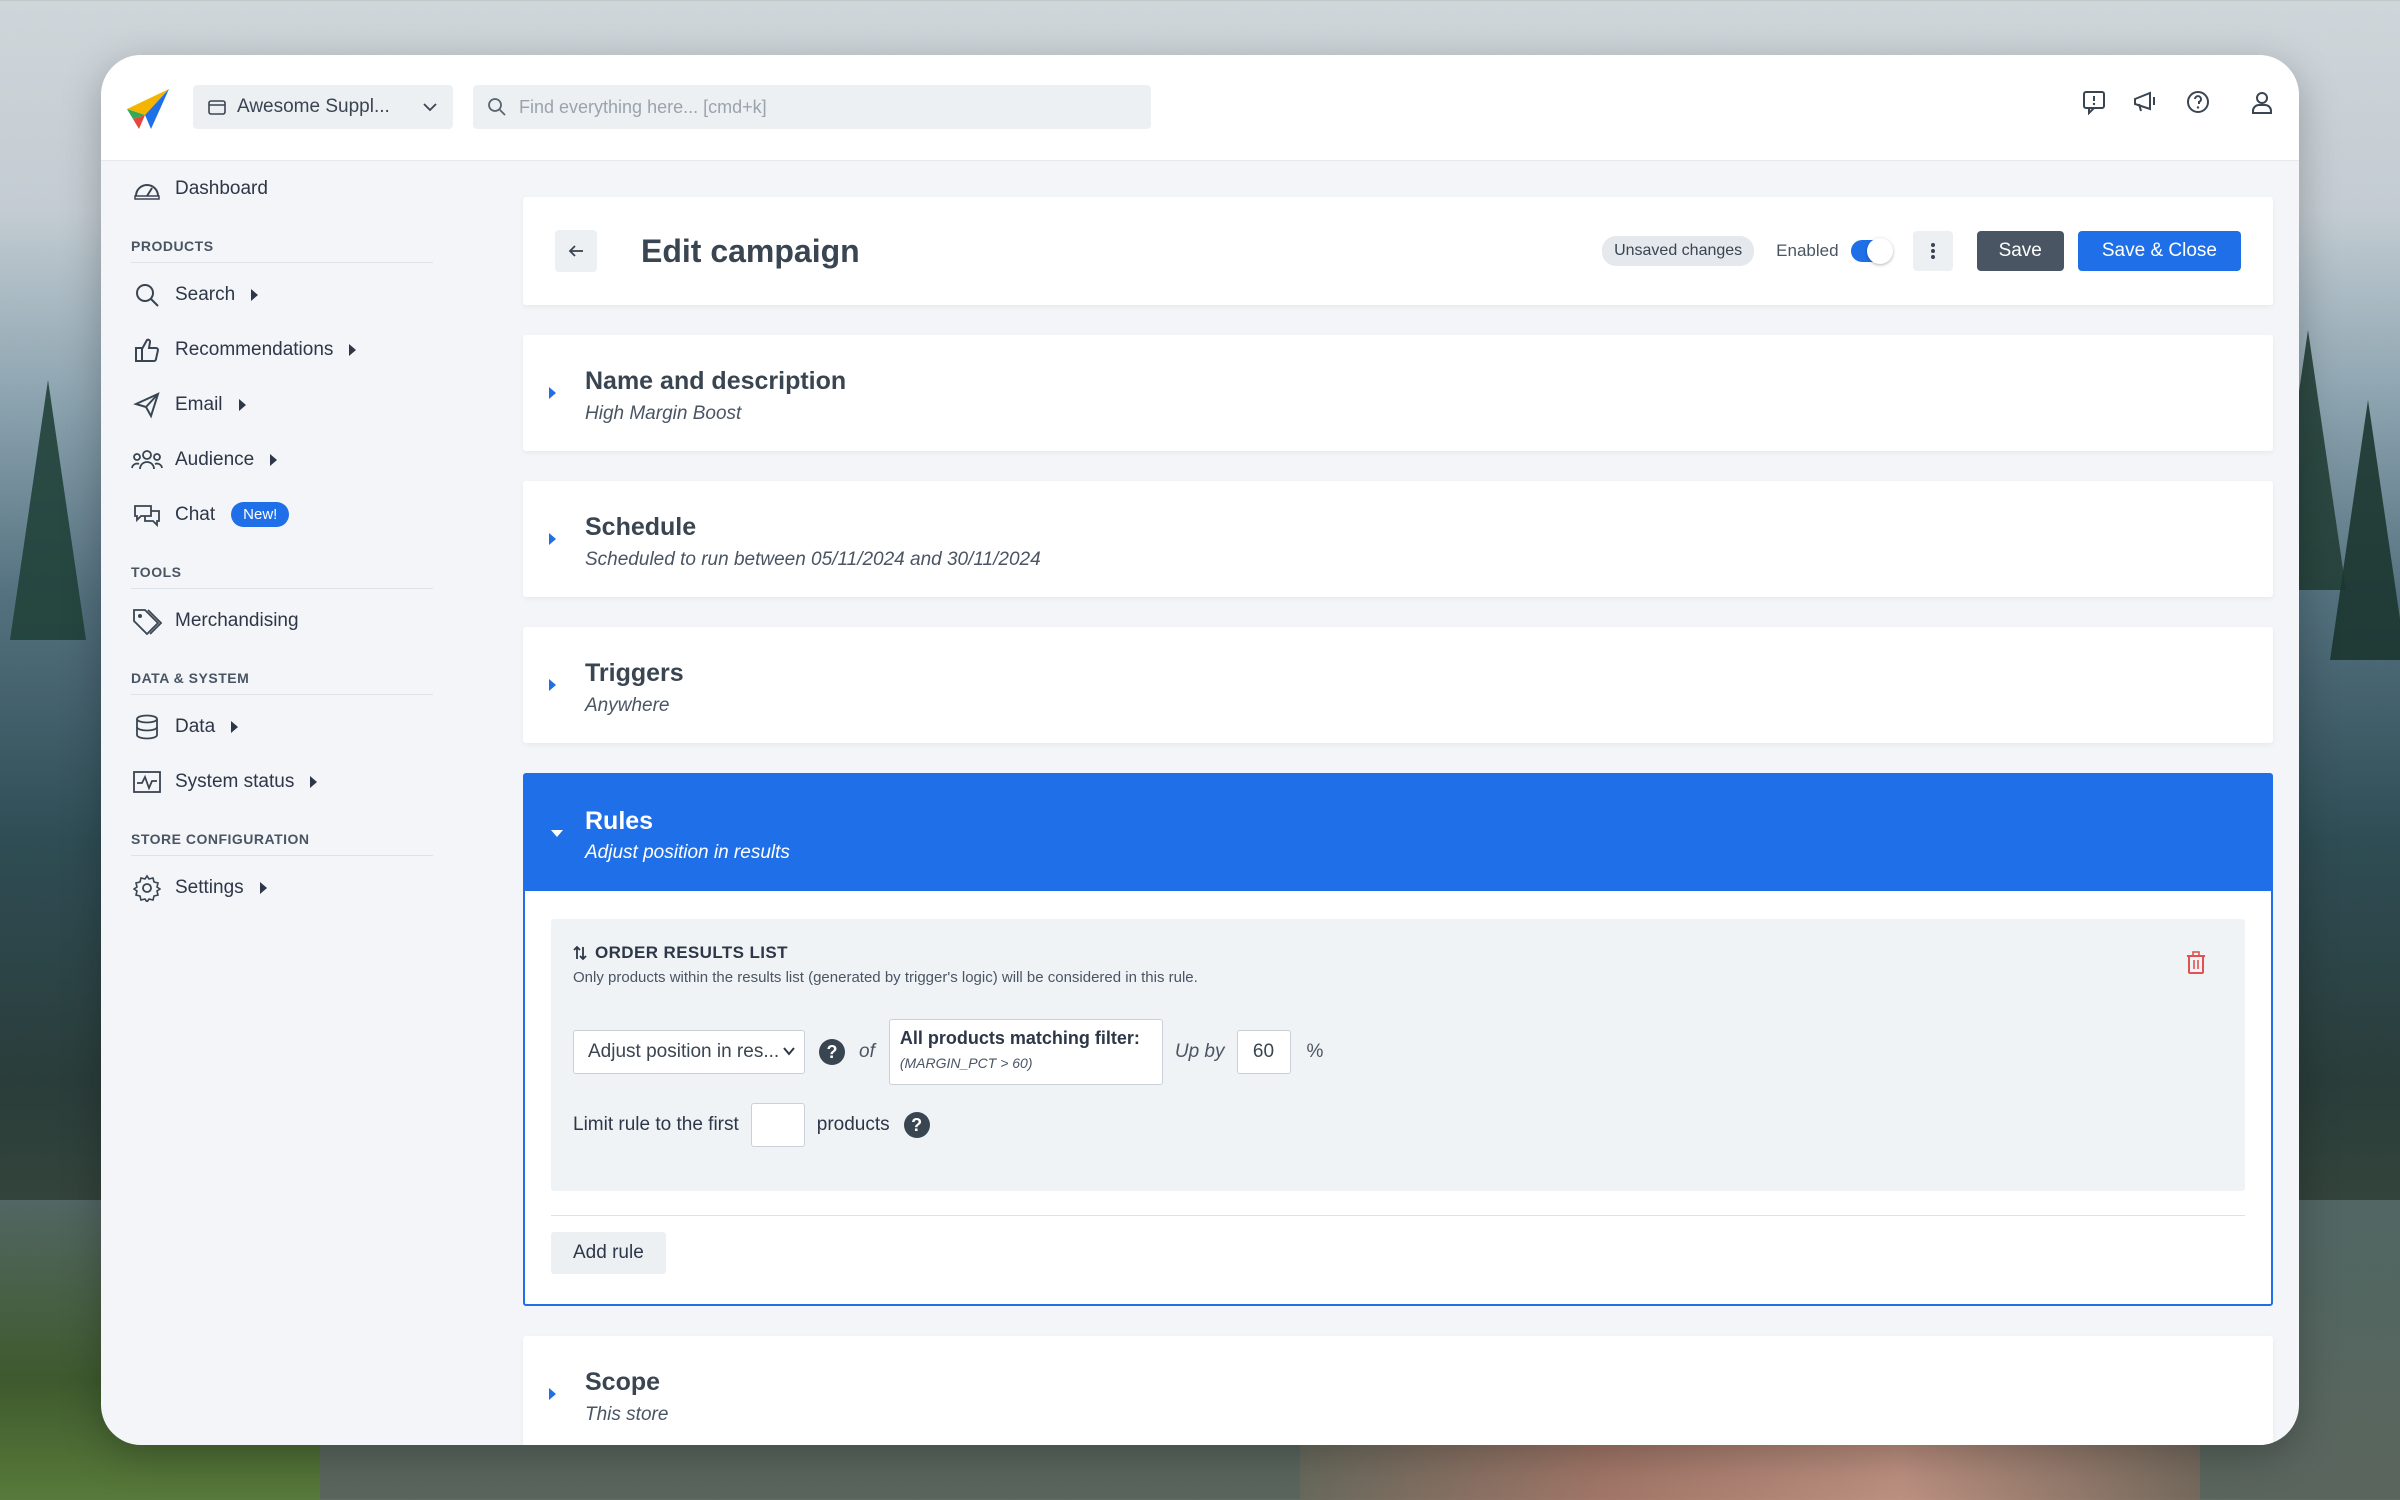 This screenshot has width=2400, height=1500. What do you see at coordinates (812, 107) in the screenshot?
I see `global-search-input: Find everything here... [cmd+k]` at bounding box center [812, 107].